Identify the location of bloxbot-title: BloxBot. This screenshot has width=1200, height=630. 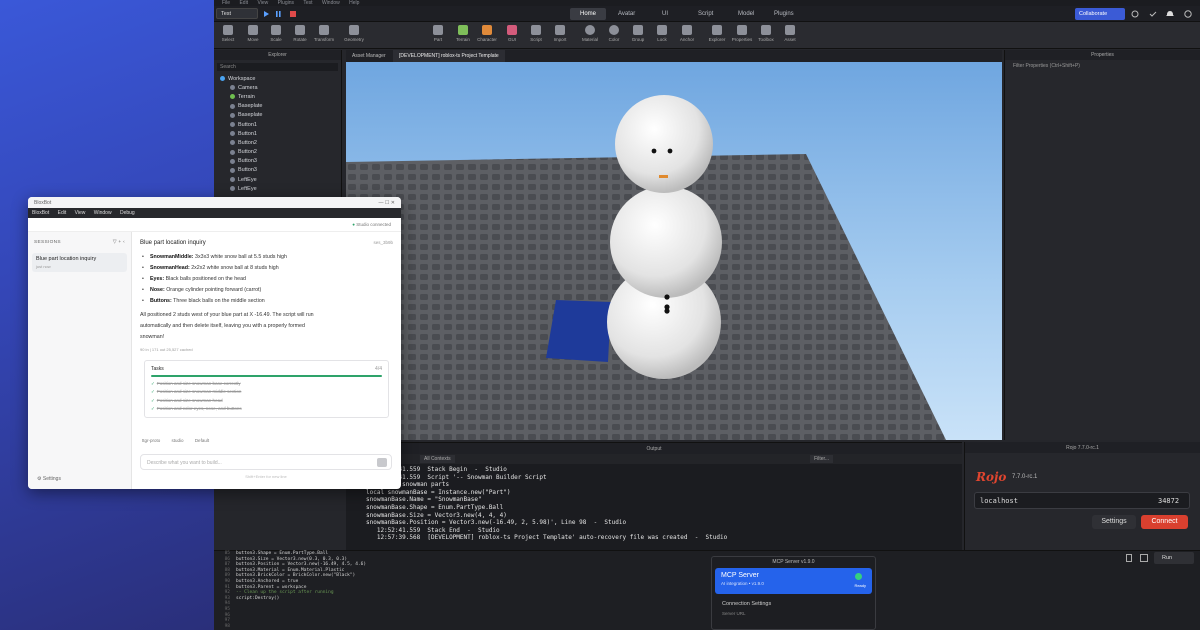
(43, 203).